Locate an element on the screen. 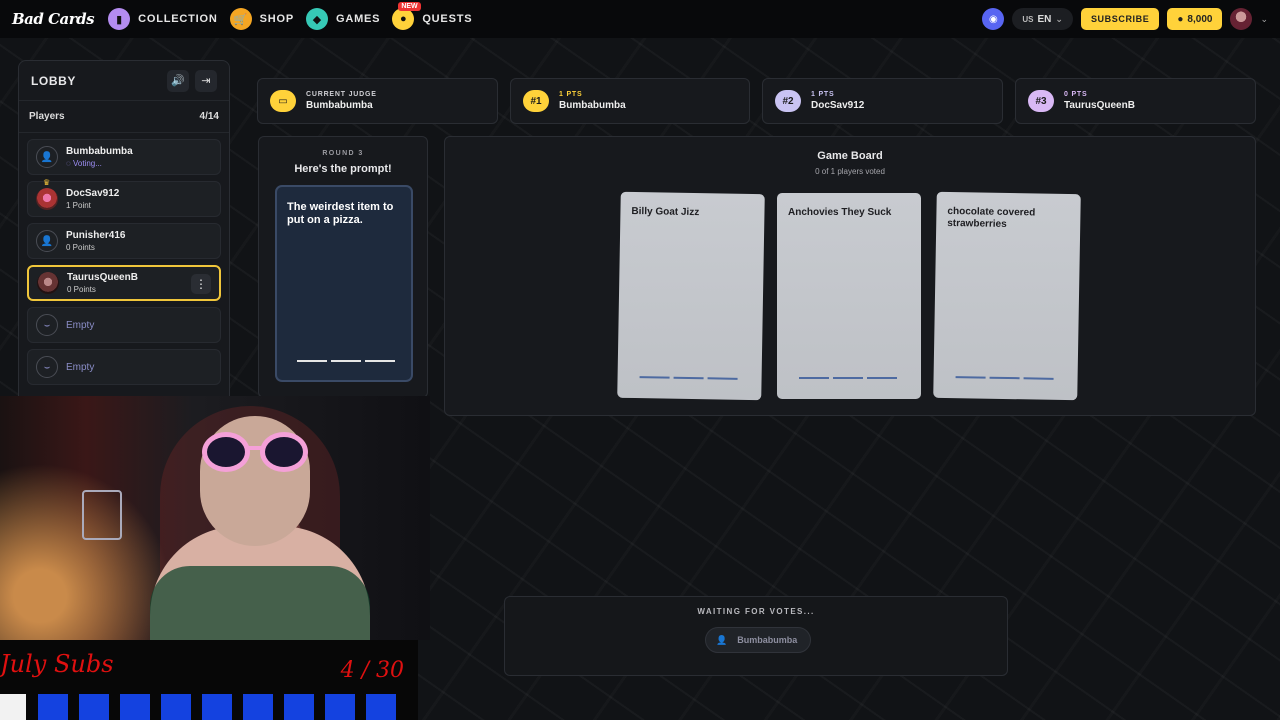 Image resolution: width=1280 pixels, height=720 pixels. exit-icon: ⇥ is located at coordinates (206, 81).